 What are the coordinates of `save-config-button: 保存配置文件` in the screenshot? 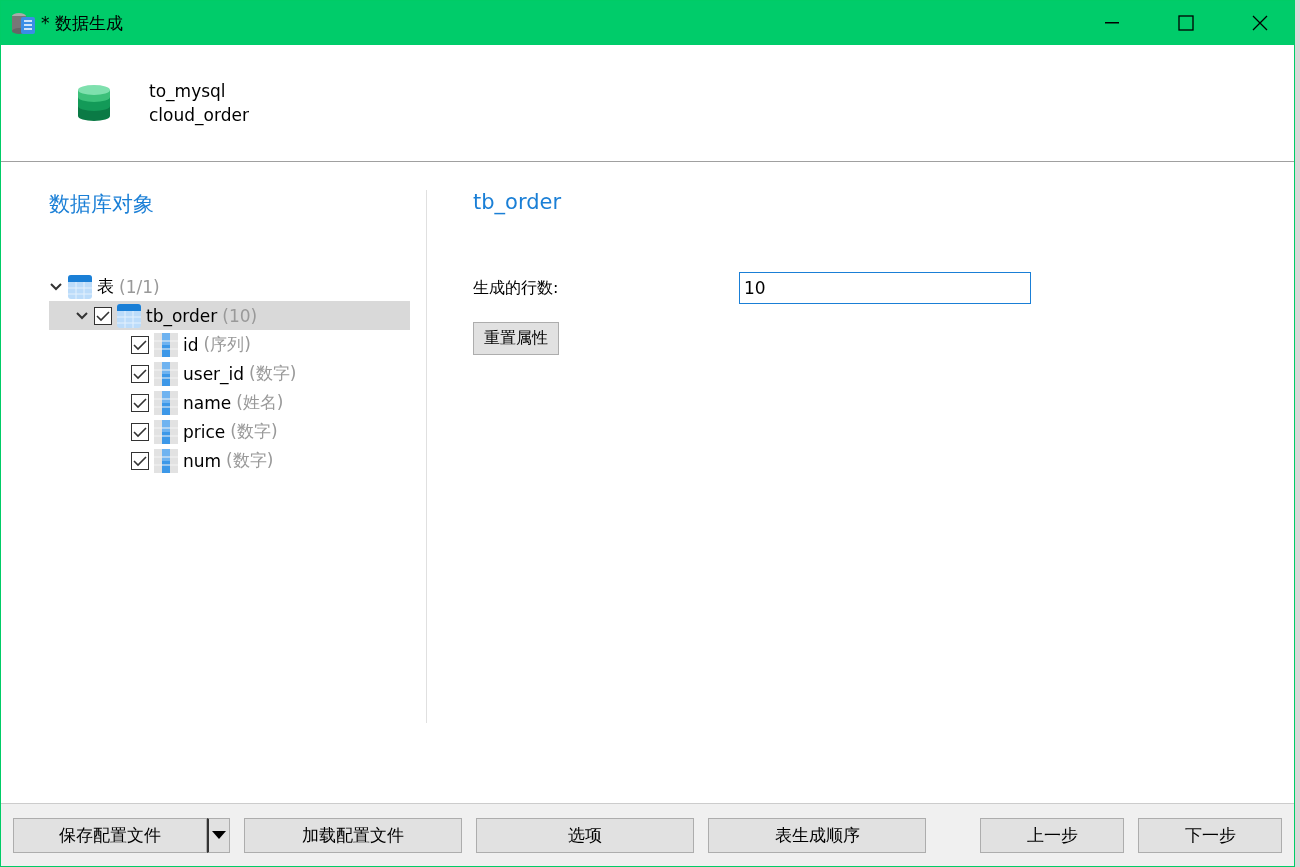 It's located at (110, 835).